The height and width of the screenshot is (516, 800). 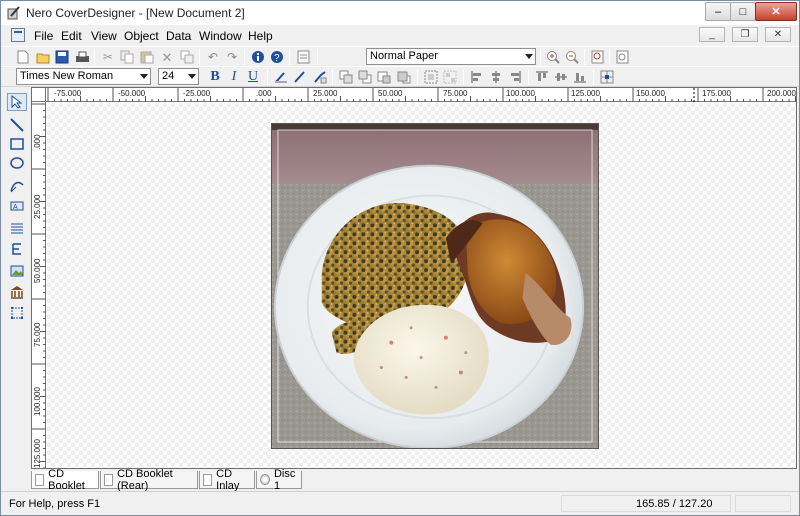 I want to click on menu-file: File, so click(x=43, y=36).